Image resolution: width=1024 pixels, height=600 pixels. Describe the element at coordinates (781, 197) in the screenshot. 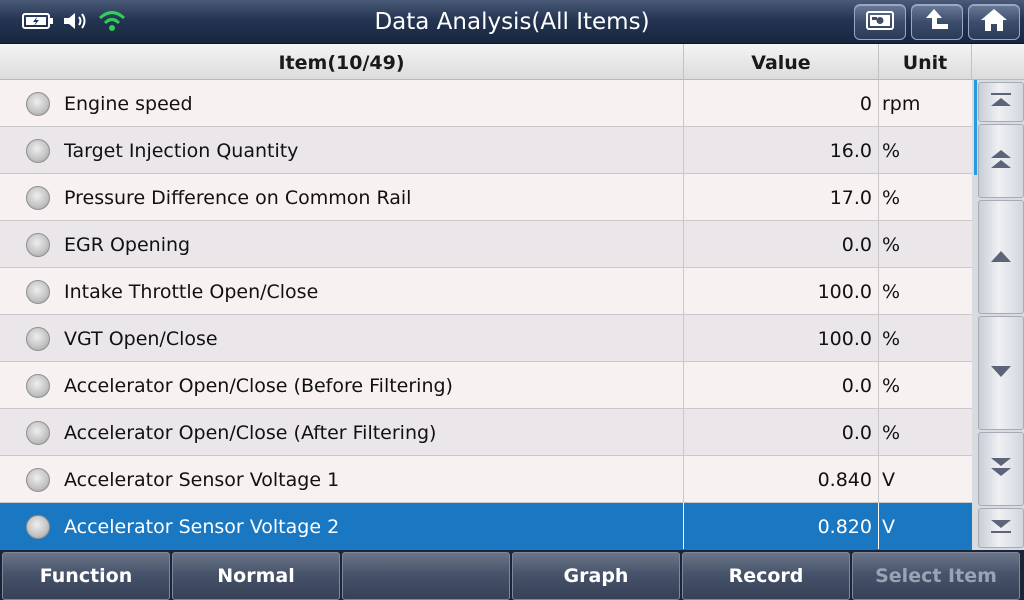

I see `item-value: 17.0` at that location.